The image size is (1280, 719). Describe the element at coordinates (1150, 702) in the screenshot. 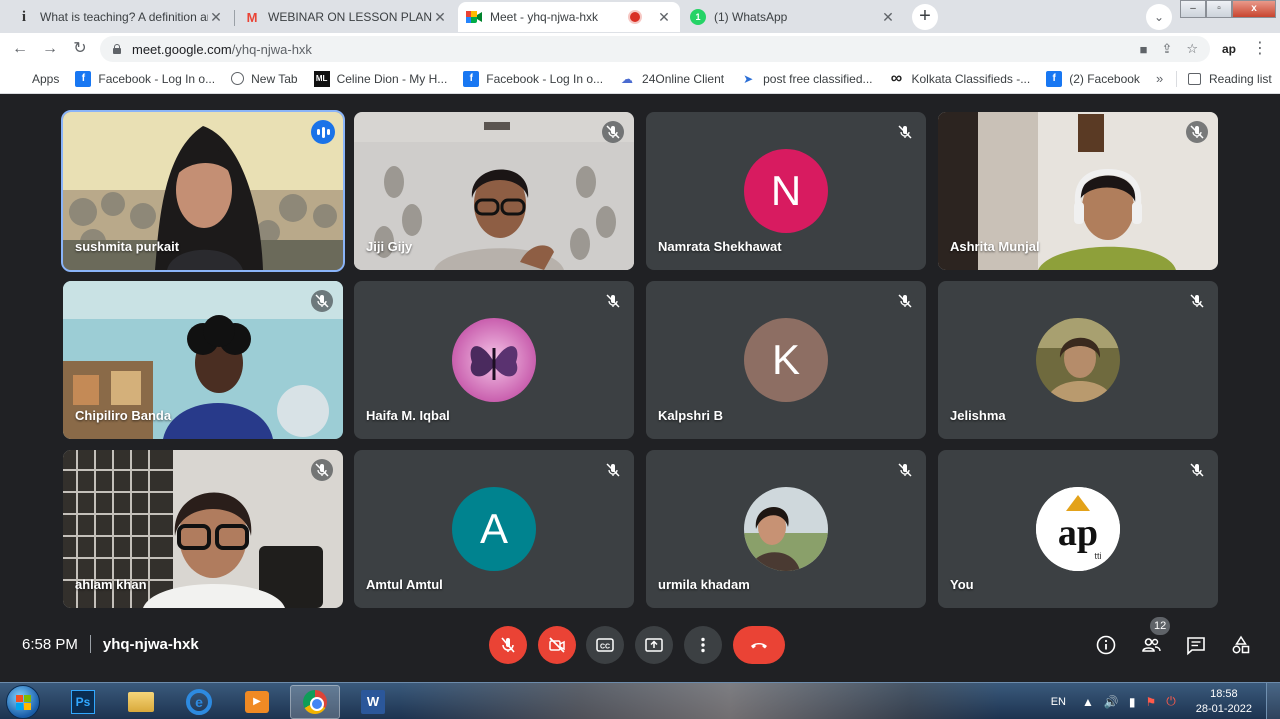

I see `action-center-flag-icon: ⚑` at that location.